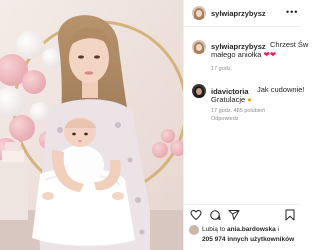 Image resolution: width=320 pixels, height=250 pixels. I want to click on caption-text-line2: małego aniołka ❤❤, so click(243, 55).